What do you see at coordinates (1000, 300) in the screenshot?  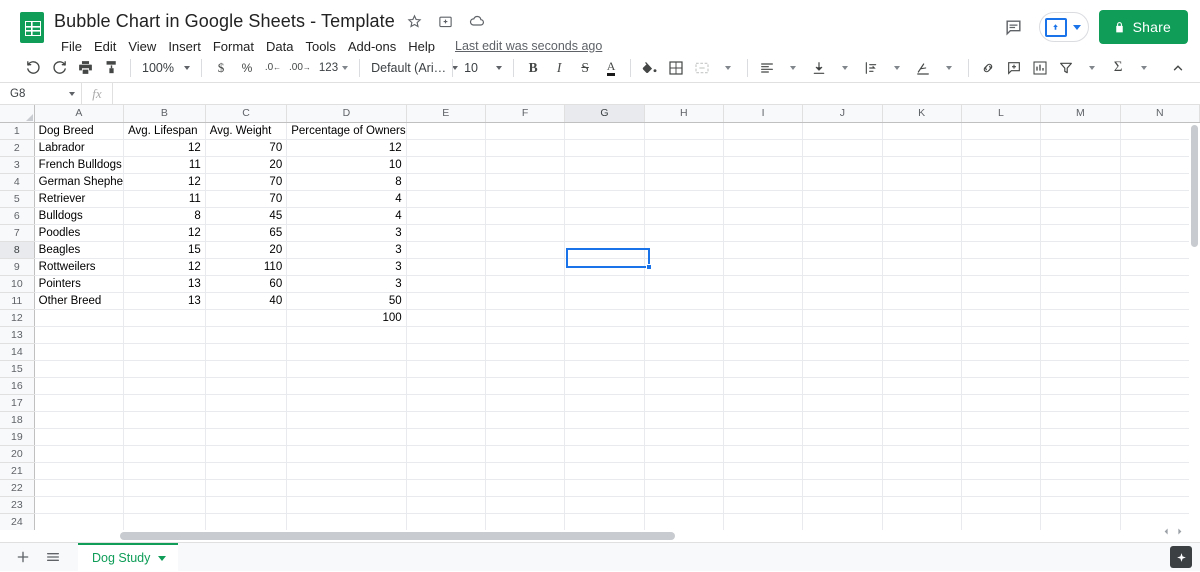 I see `cell-L11` at bounding box center [1000, 300].